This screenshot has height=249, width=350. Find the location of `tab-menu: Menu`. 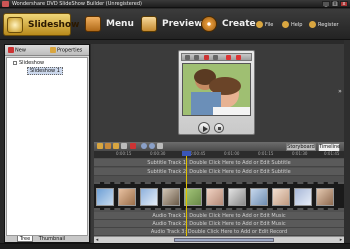

tab-menu: Menu is located at coordinates (108, 24).